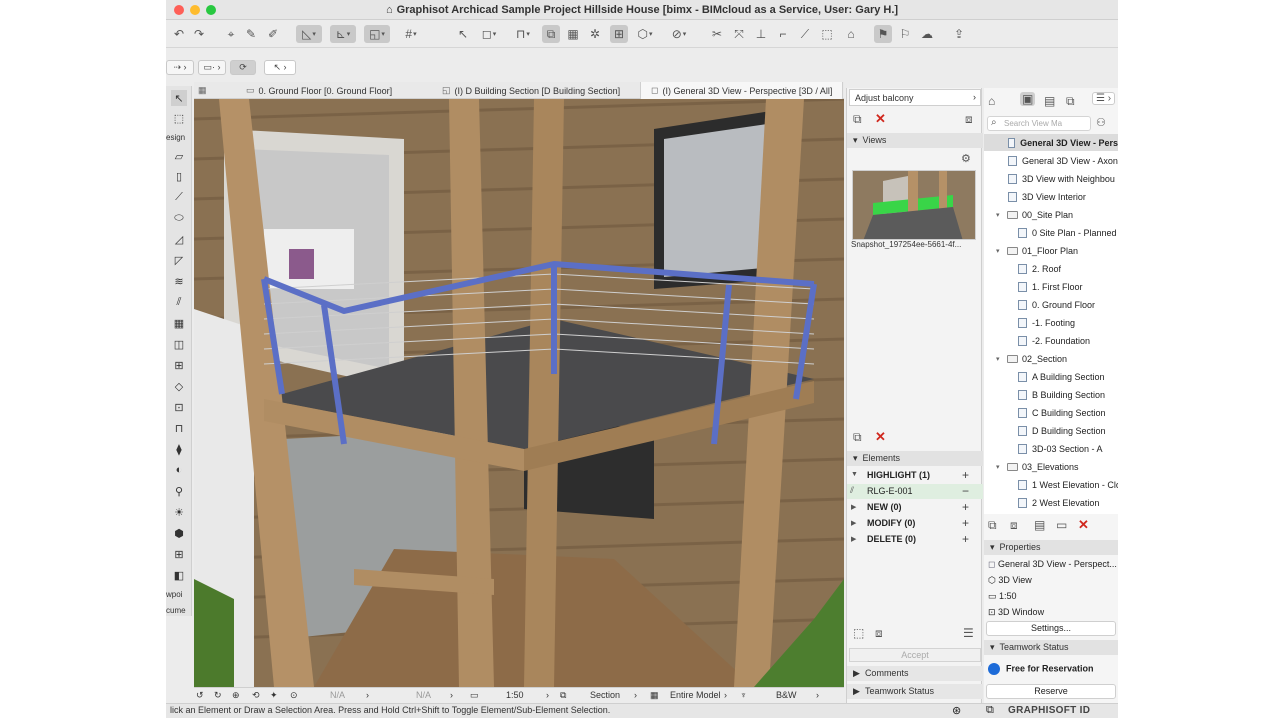  What do you see at coordinates (1050, 286) in the screenshot?
I see `tree-item: 1. First Floor` at bounding box center [1050, 286].